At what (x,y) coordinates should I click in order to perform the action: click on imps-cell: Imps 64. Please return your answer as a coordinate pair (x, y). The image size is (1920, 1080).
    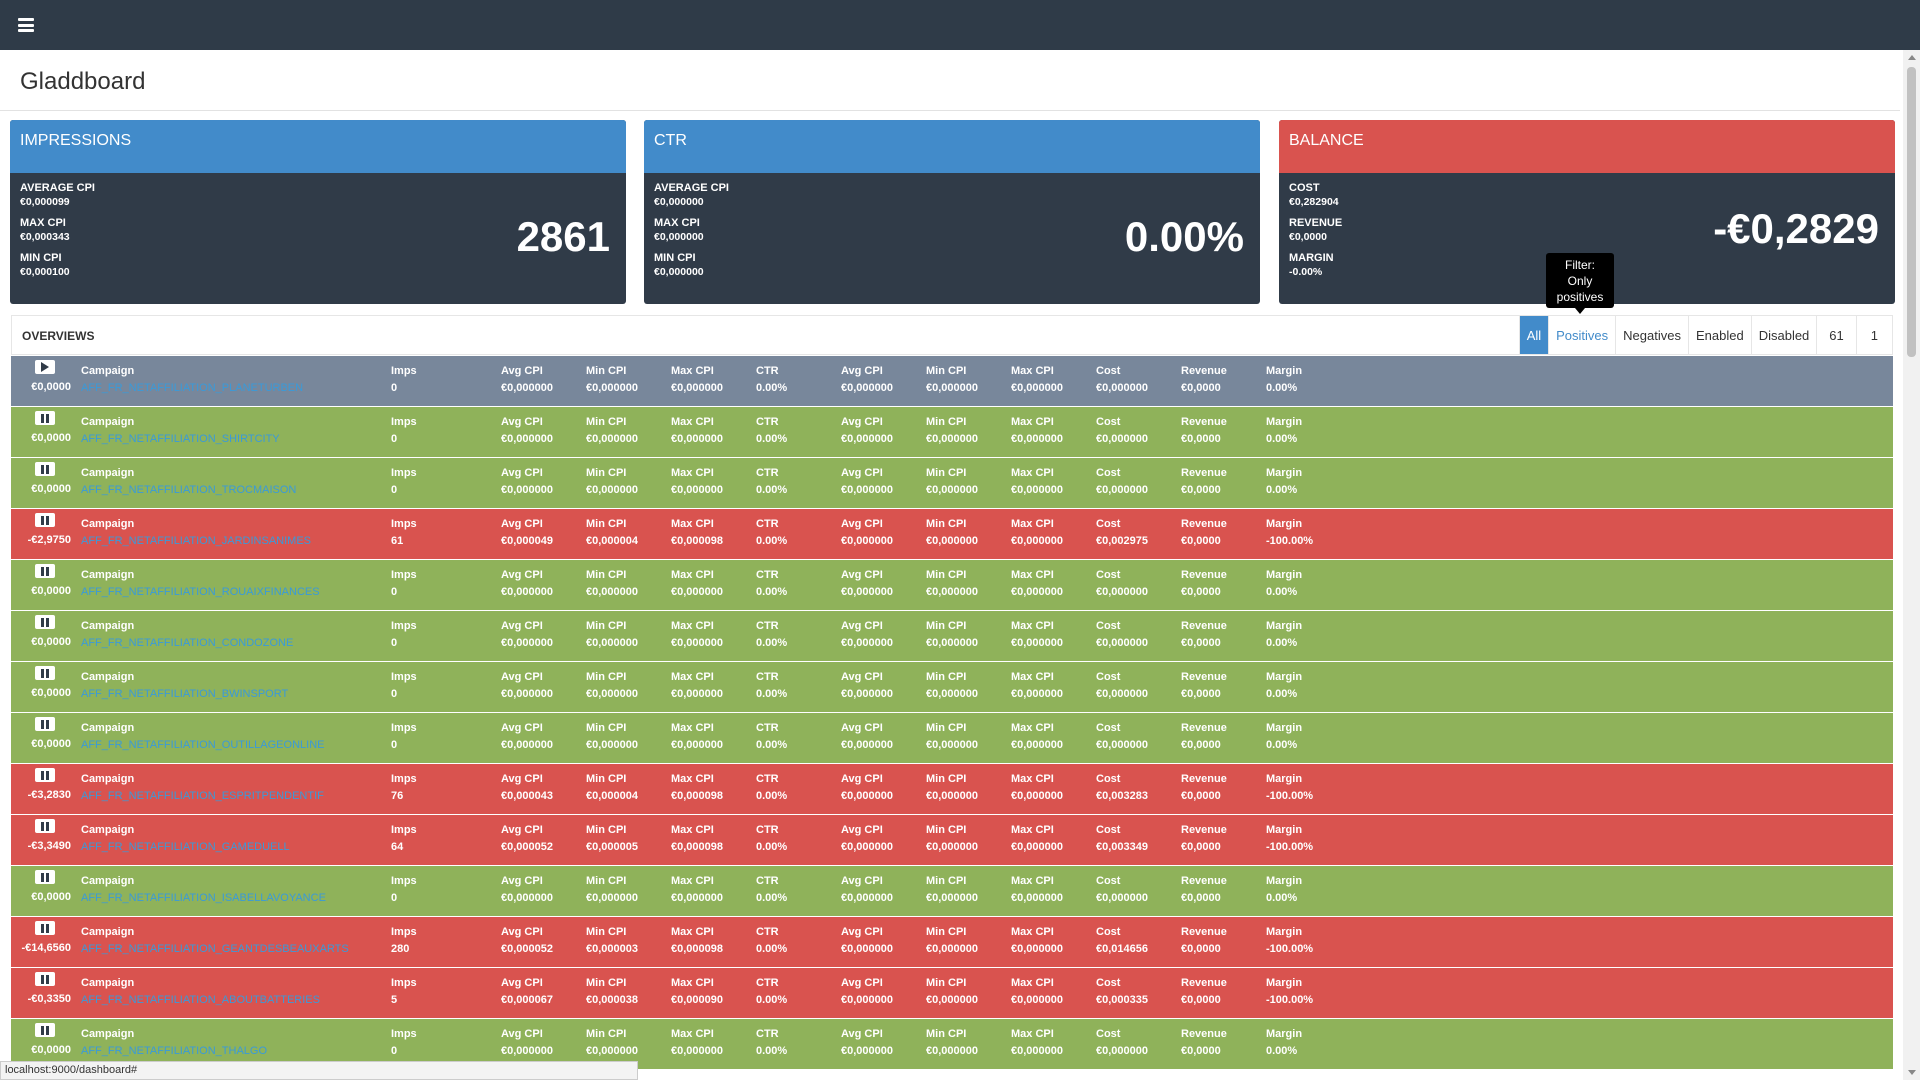
    Looking at the image, I should click on (404, 839).